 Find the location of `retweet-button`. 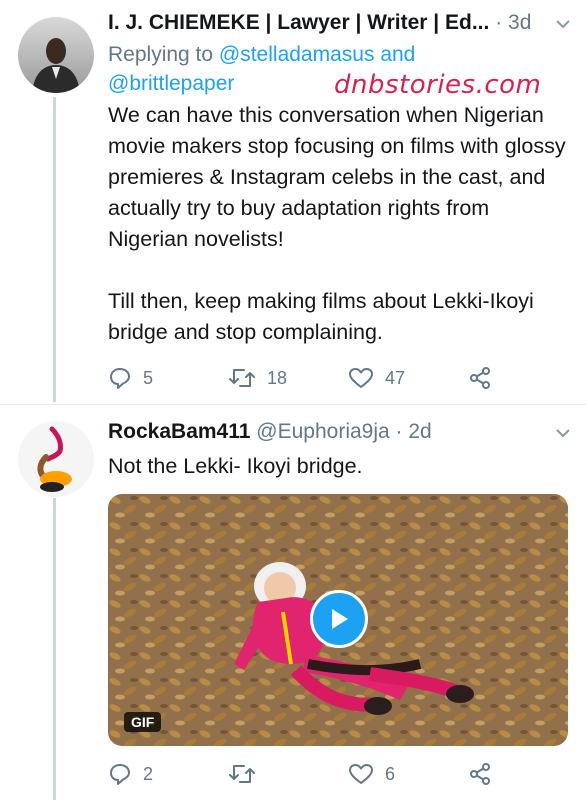

retweet-button is located at coordinates (247, 774).